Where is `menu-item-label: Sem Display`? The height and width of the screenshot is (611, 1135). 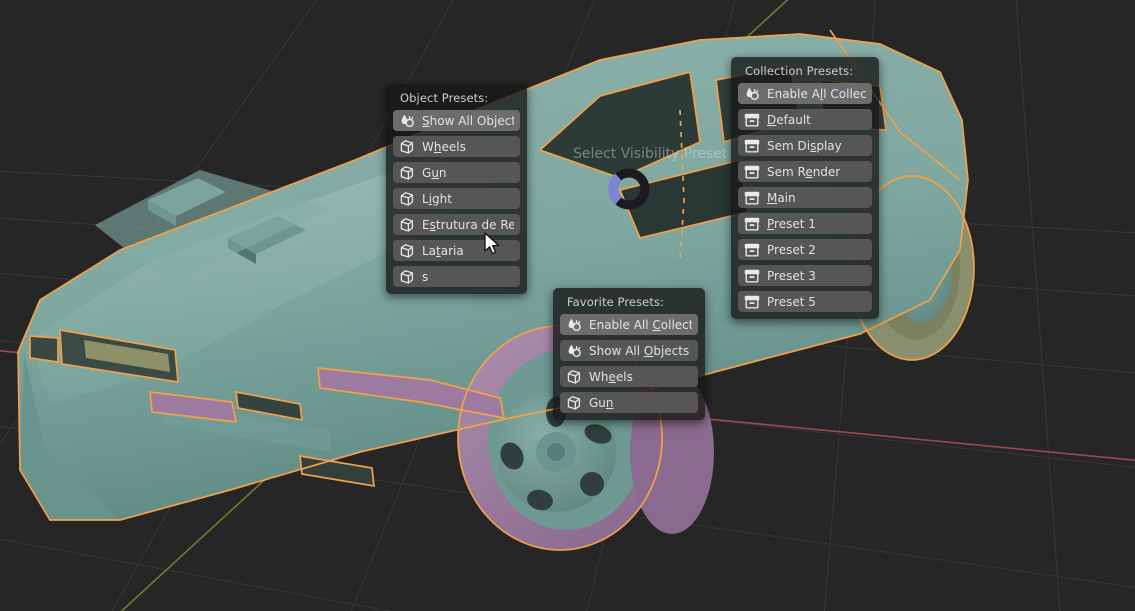
menu-item-label: Sem Display is located at coordinates (804, 145).